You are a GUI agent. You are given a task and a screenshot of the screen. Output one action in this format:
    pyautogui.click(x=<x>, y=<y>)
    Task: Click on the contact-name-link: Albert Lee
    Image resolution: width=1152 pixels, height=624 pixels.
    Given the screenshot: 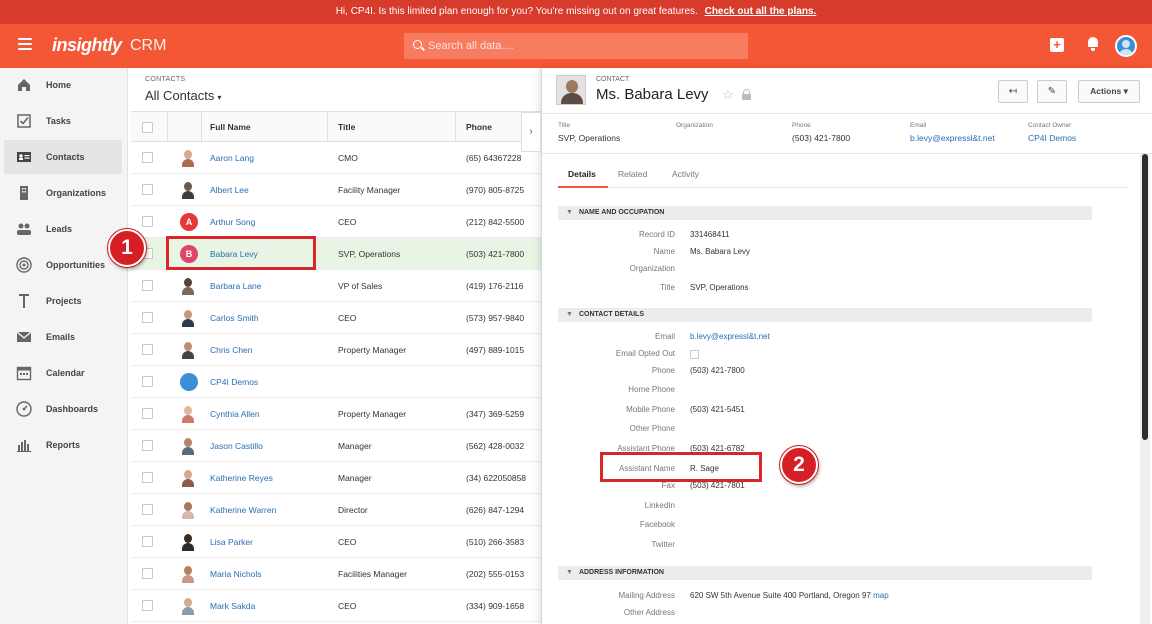 What is the action you would take?
    pyautogui.click(x=229, y=190)
    